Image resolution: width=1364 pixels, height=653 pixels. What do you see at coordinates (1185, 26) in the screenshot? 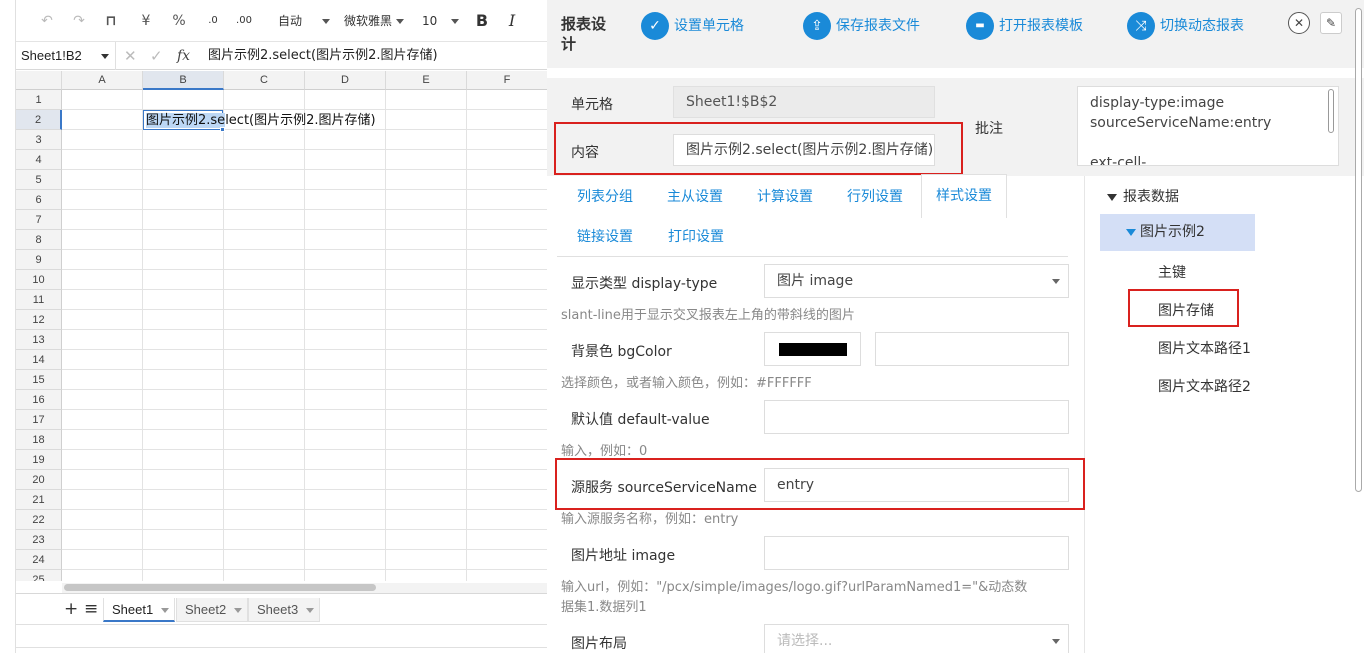
I see `switch-dynamic-button: ⤨ 切换动态报表` at bounding box center [1185, 26].